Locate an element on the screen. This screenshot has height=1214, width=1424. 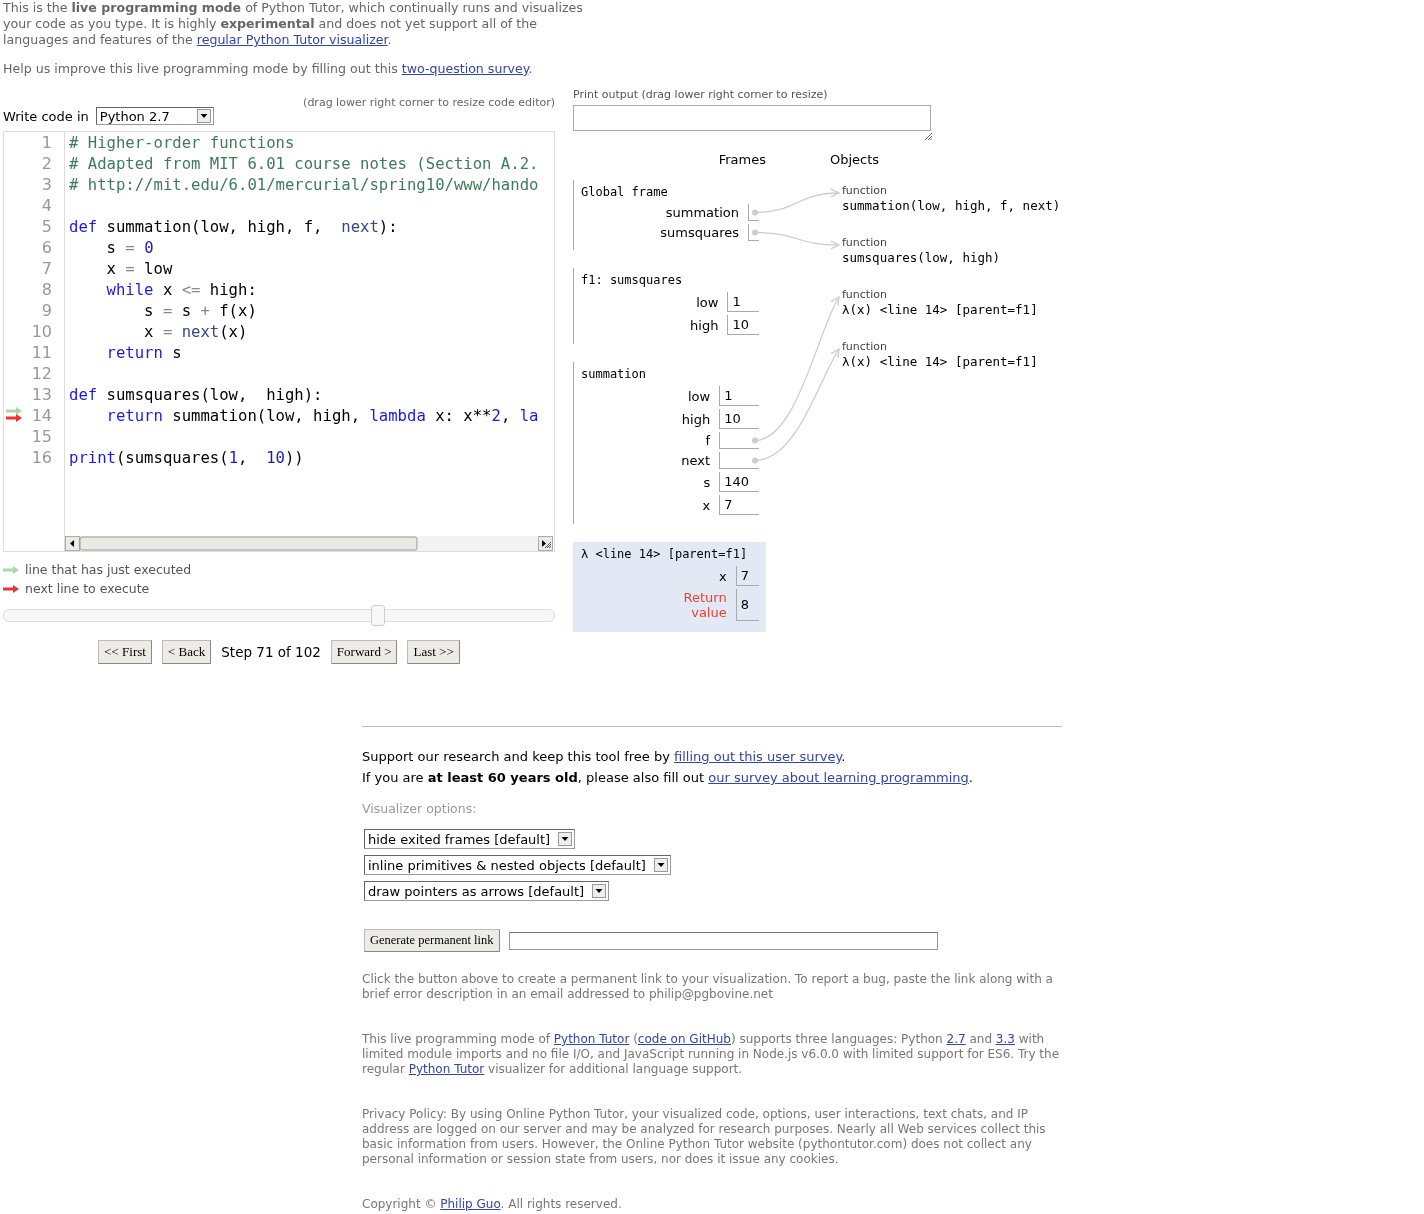
code-line: # http://mit.edu/6.01/mercurial/spring10/www/hando is located at coordinates (304, 184).